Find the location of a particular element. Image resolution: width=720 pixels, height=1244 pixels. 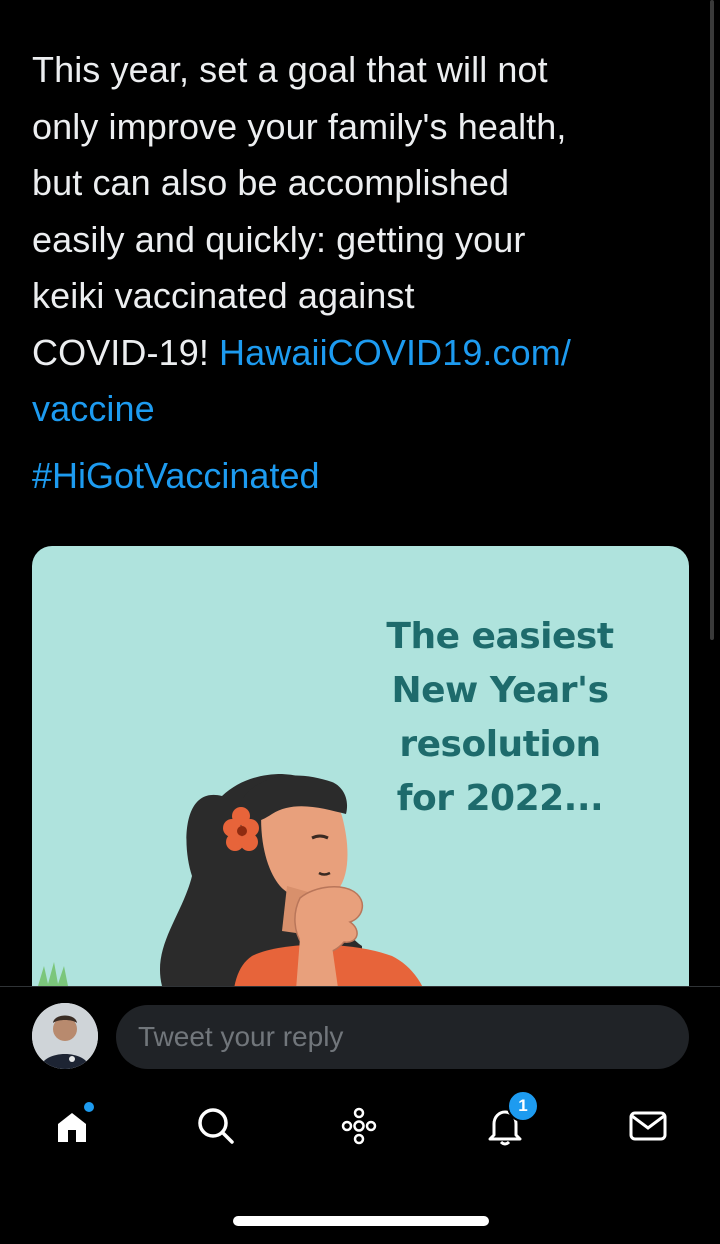

tweet-line: This year, set a goal that will not is located at coordinates (290, 69).